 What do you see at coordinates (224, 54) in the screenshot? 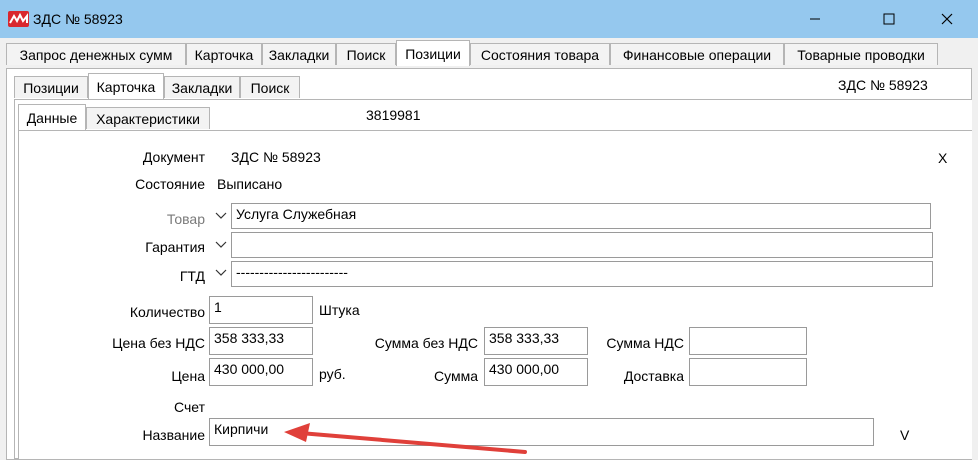
I see `tab-card: Карточка` at bounding box center [224, 54].